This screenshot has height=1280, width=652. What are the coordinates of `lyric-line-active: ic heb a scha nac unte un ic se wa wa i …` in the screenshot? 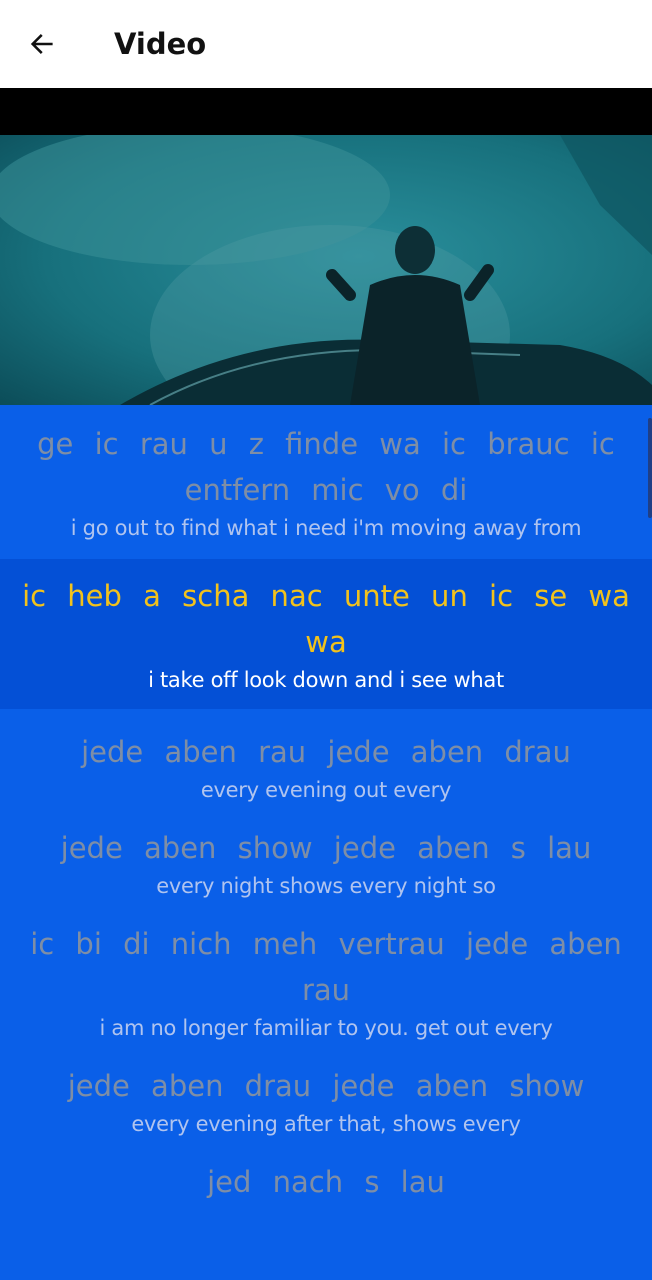 It's located at (326, 634).